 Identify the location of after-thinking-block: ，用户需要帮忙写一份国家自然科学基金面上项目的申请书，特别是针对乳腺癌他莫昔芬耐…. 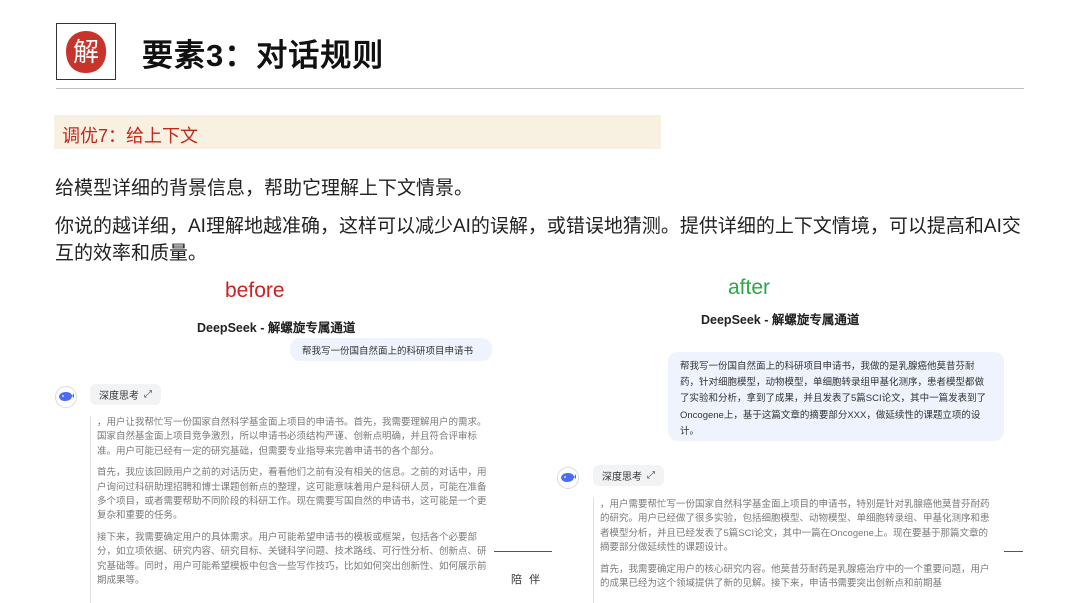
(794, 550).